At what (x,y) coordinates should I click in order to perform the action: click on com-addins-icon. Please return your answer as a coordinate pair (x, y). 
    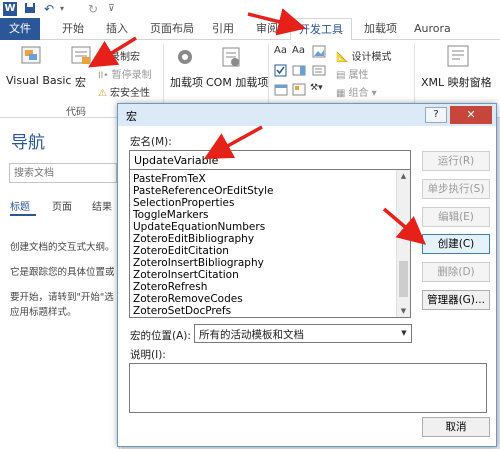
    Looking at the image, I should click on (231, 57).